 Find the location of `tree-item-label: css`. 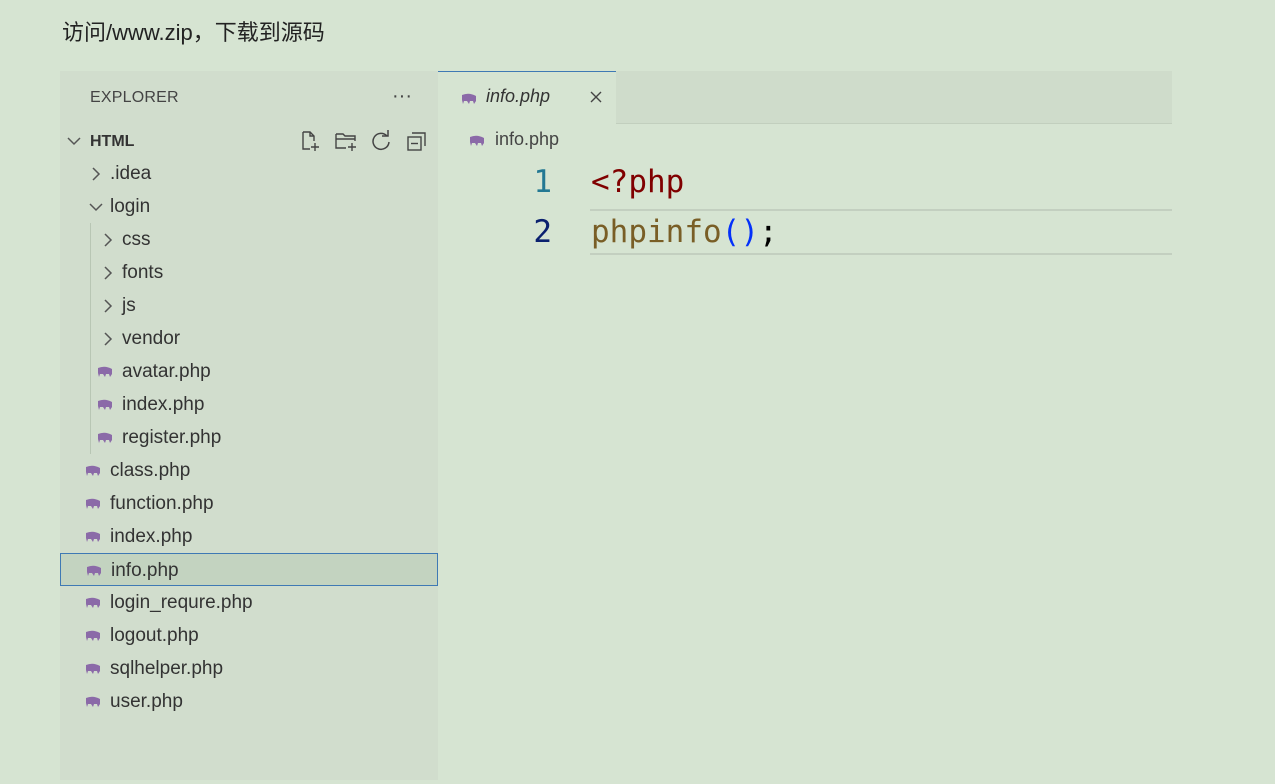

tree-item-label: css is located at coordinates (136, 239).